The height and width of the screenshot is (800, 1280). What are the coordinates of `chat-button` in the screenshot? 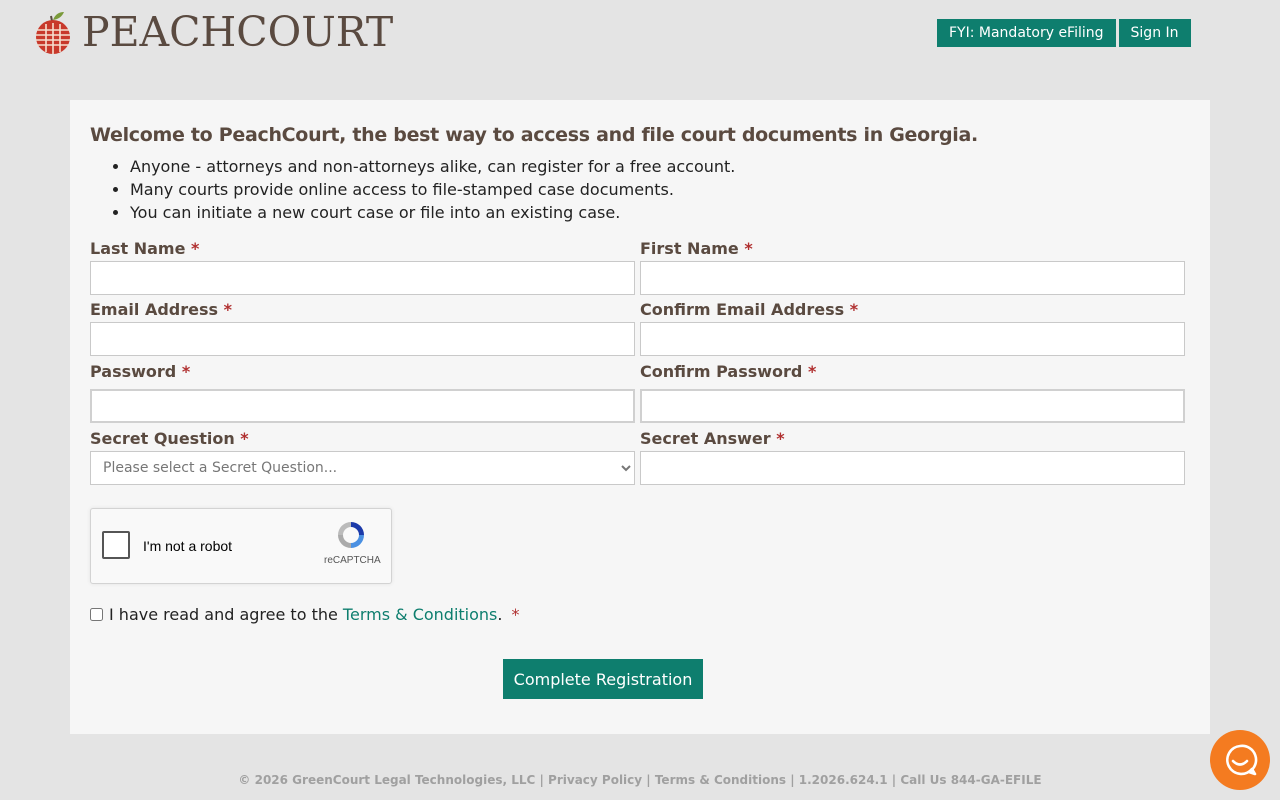 It's located at (1240, 760).